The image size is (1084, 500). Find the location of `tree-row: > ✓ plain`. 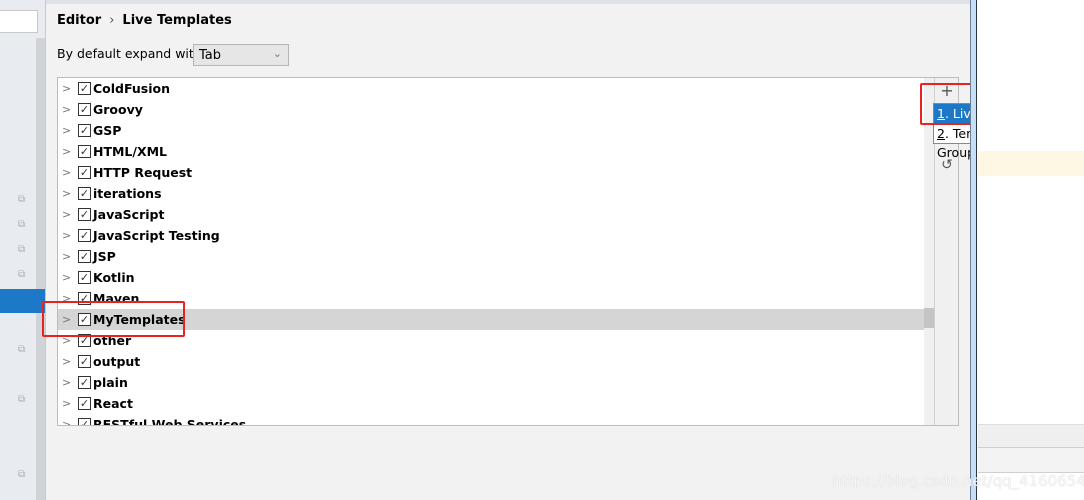

tree-row: > ✓ plain is located at coordinates (491, 382).